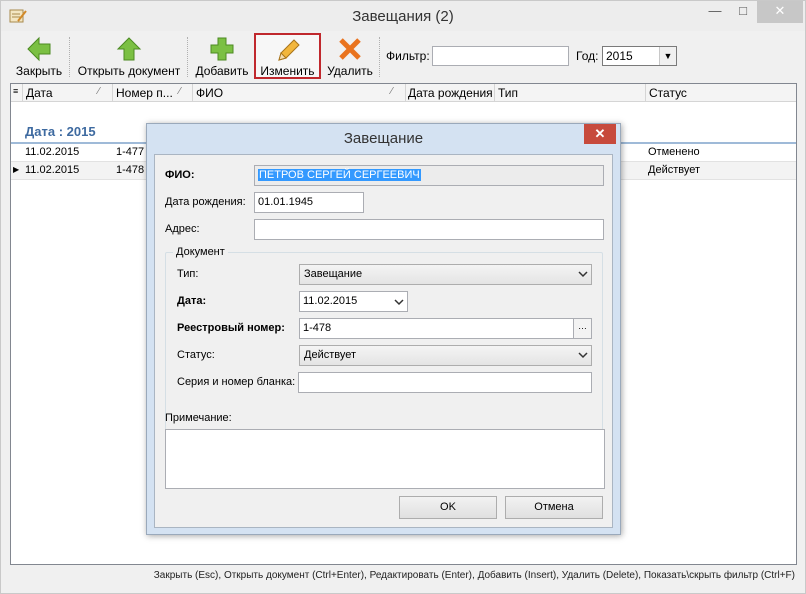  What do you see at coordinates (500, 56) in the screenshot?
I see `filter-input` at bounding box center [500, 56].